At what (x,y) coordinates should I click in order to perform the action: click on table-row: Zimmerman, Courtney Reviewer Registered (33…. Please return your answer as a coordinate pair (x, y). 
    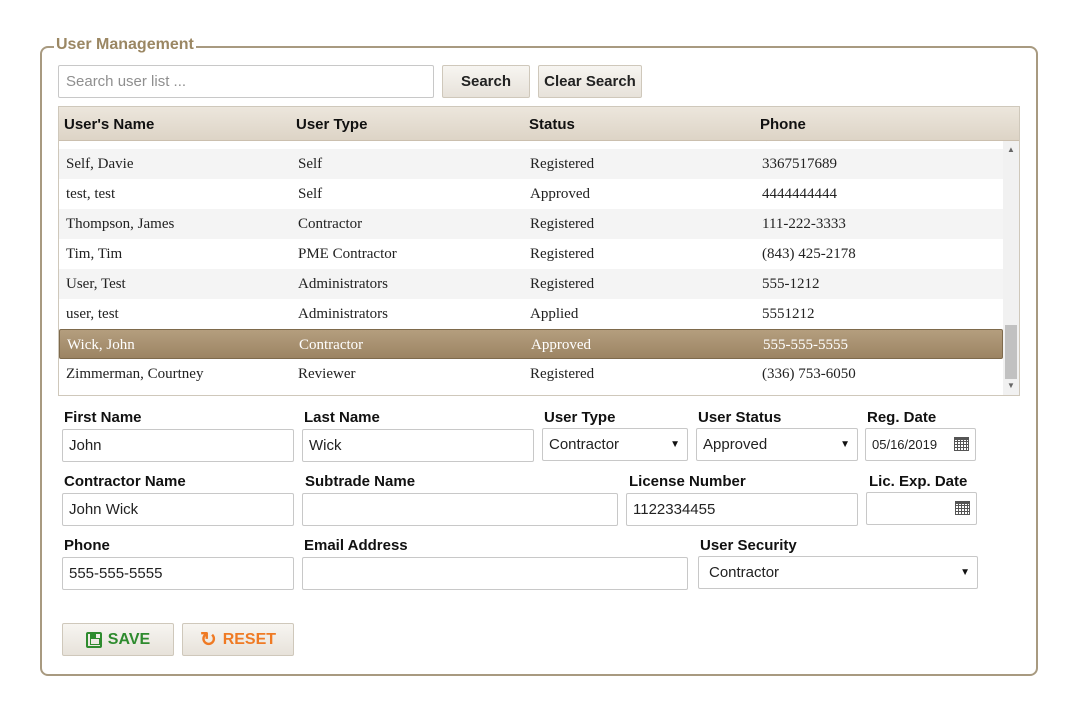
    Looking at the image, I should click on (531, 374).